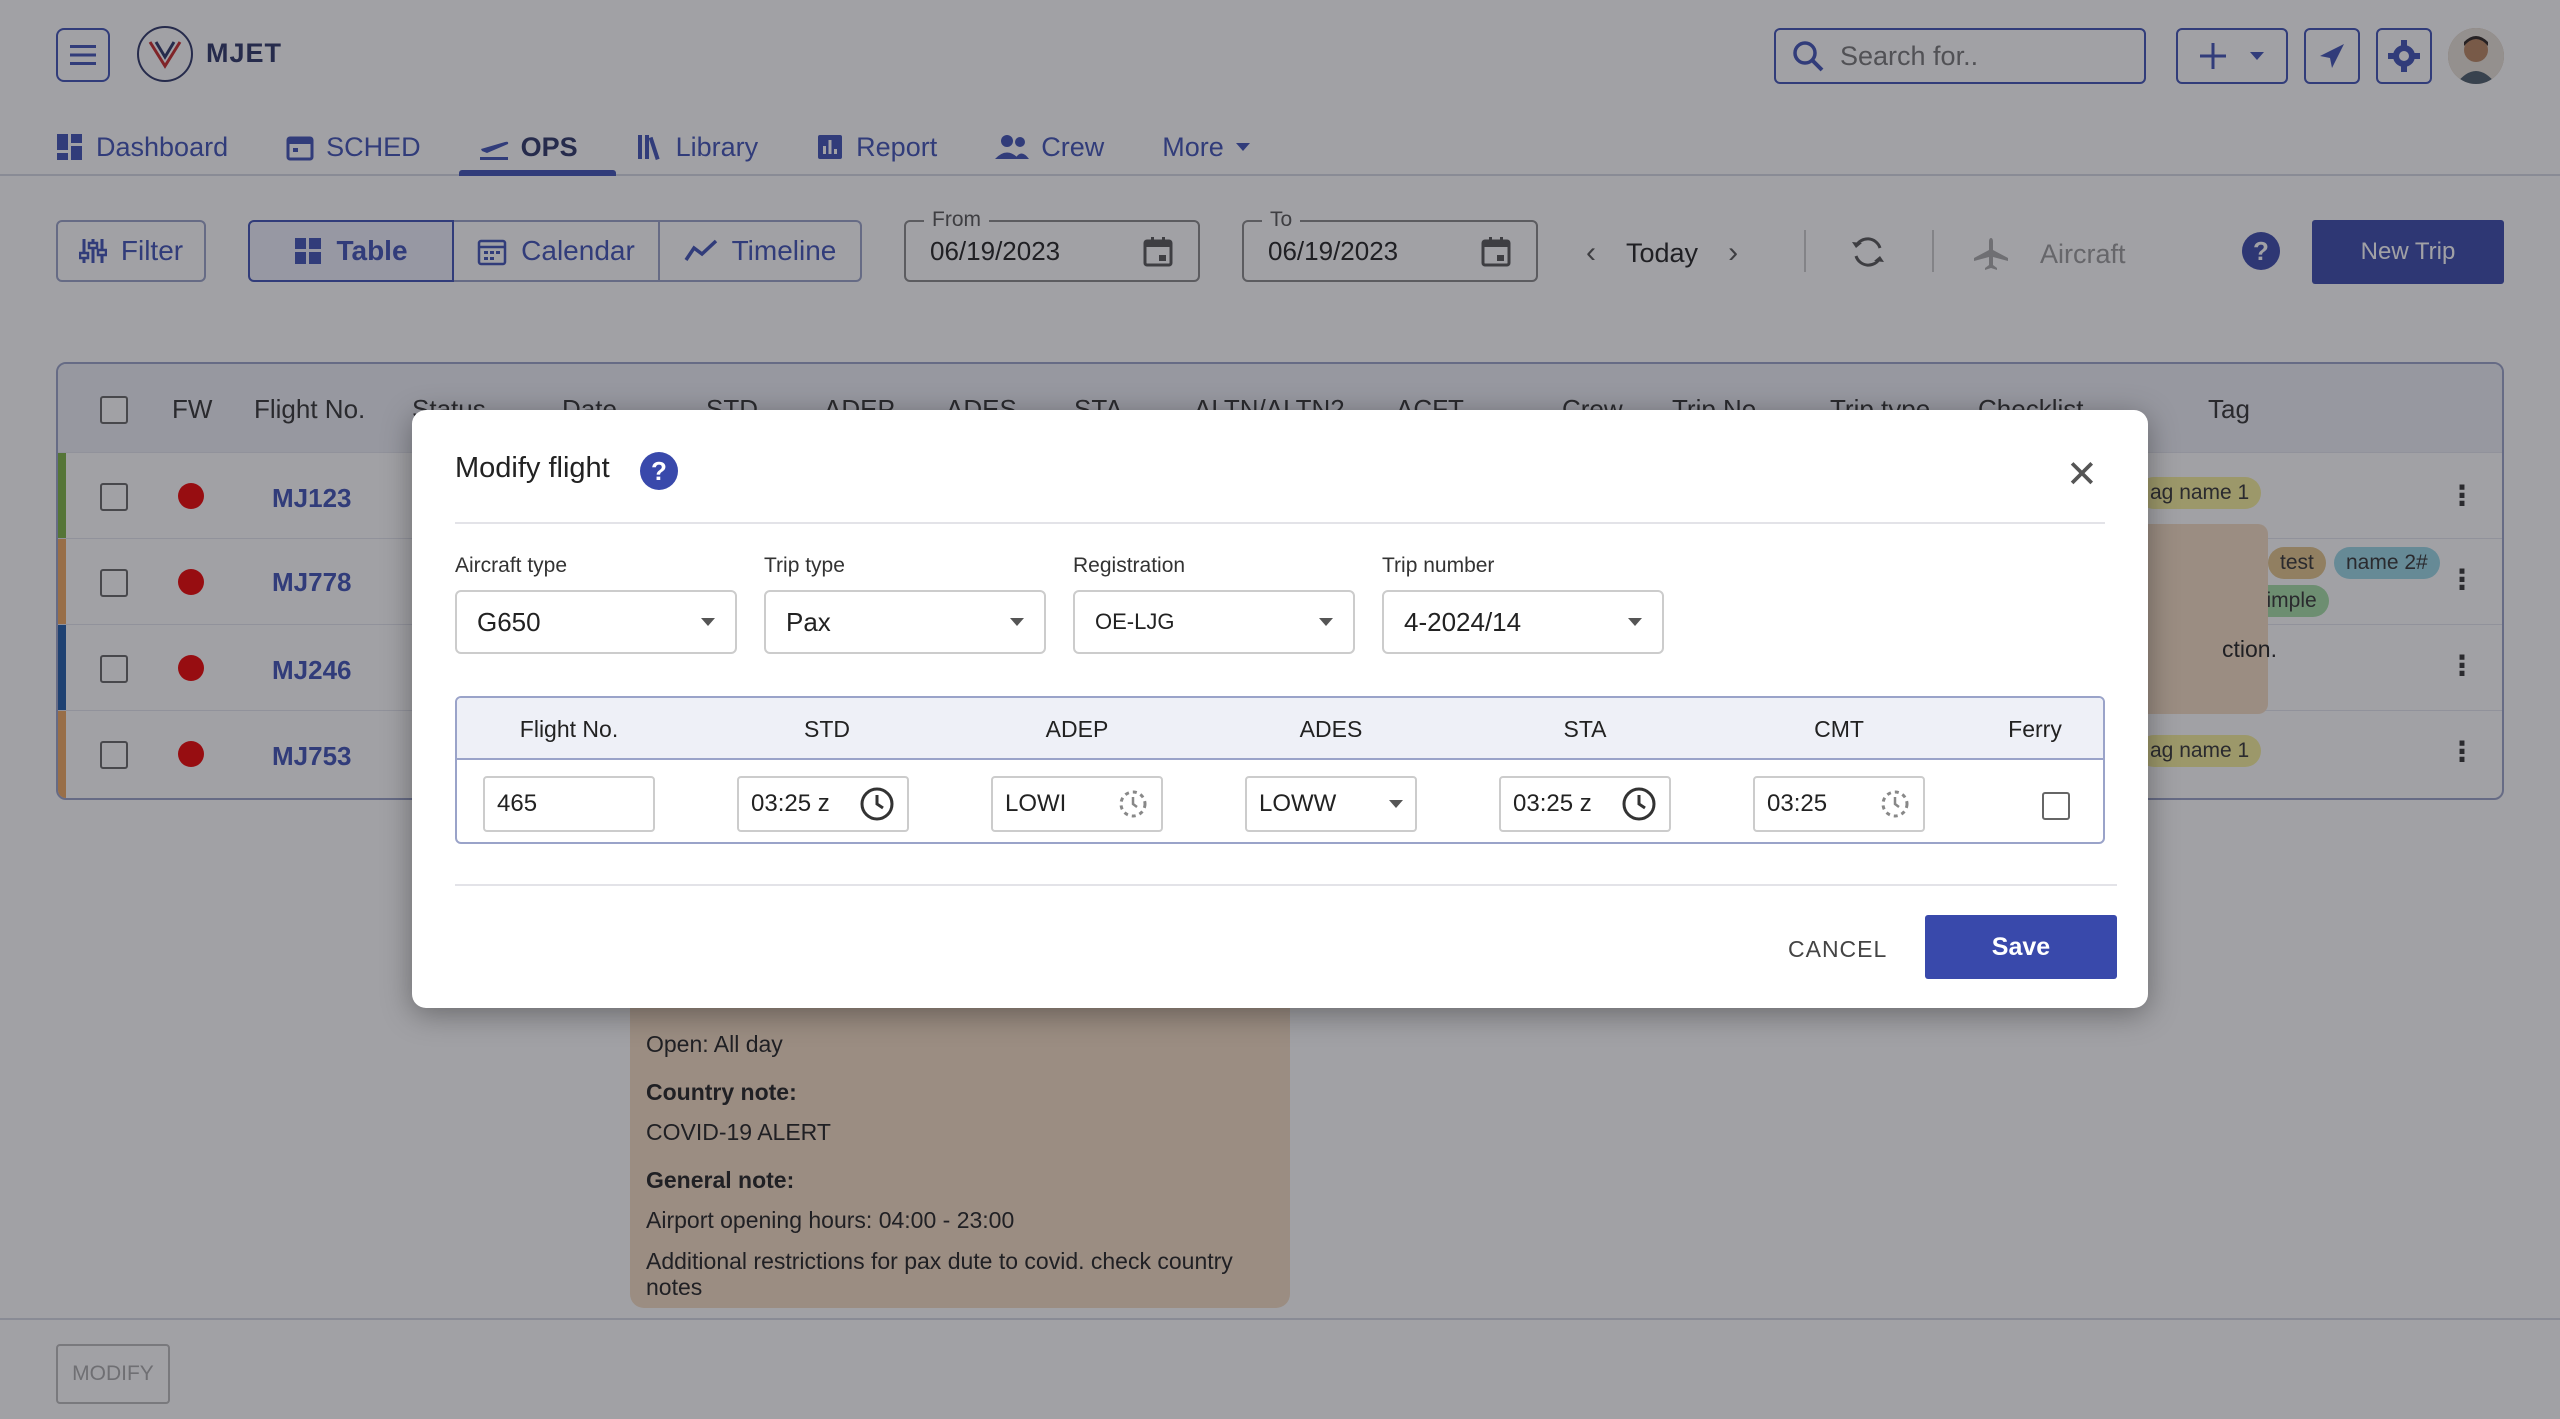 This screenshot has height=1419, width=2560. Describe the element at coordinates (2021, 947) in the screenshot. I see `save-button: Save` at that location.